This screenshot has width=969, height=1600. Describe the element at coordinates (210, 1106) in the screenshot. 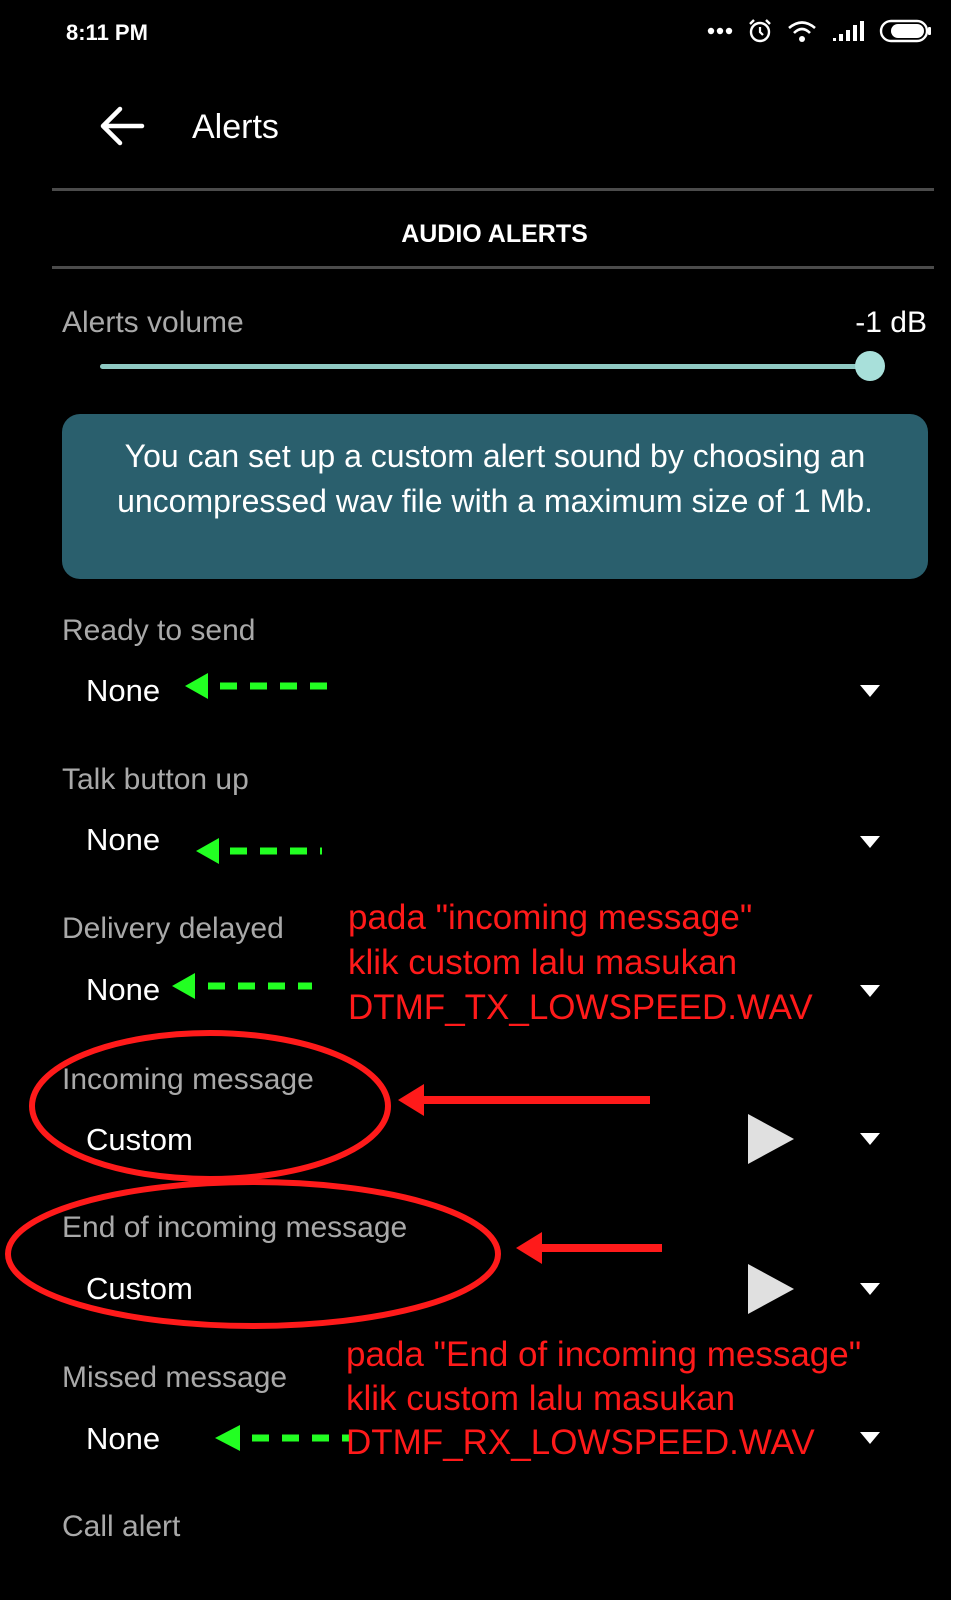

I see `red-circle-incoming-message` at that location.